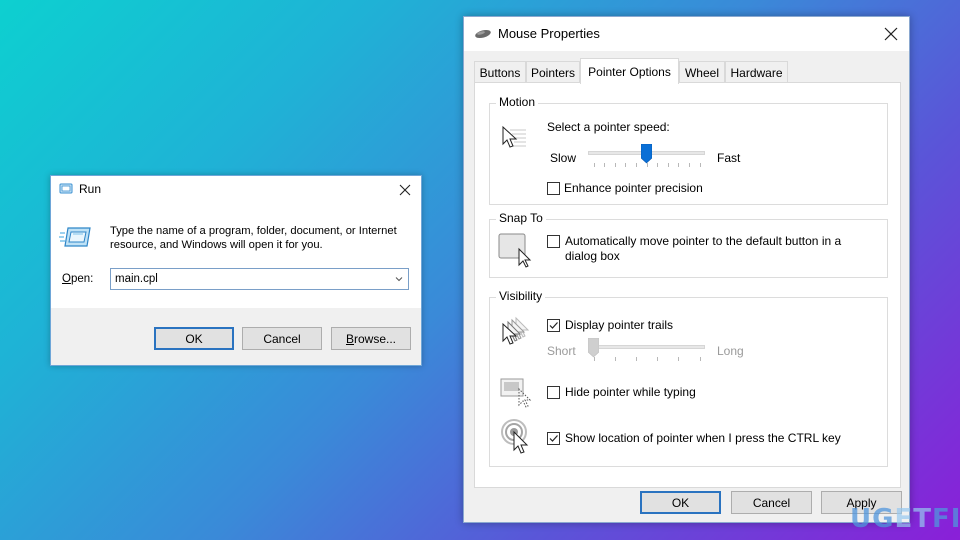  Describe the element at coordinates (592, 256) in the screenshot. I see `snap-to-label-line2: dialog box` at that location.